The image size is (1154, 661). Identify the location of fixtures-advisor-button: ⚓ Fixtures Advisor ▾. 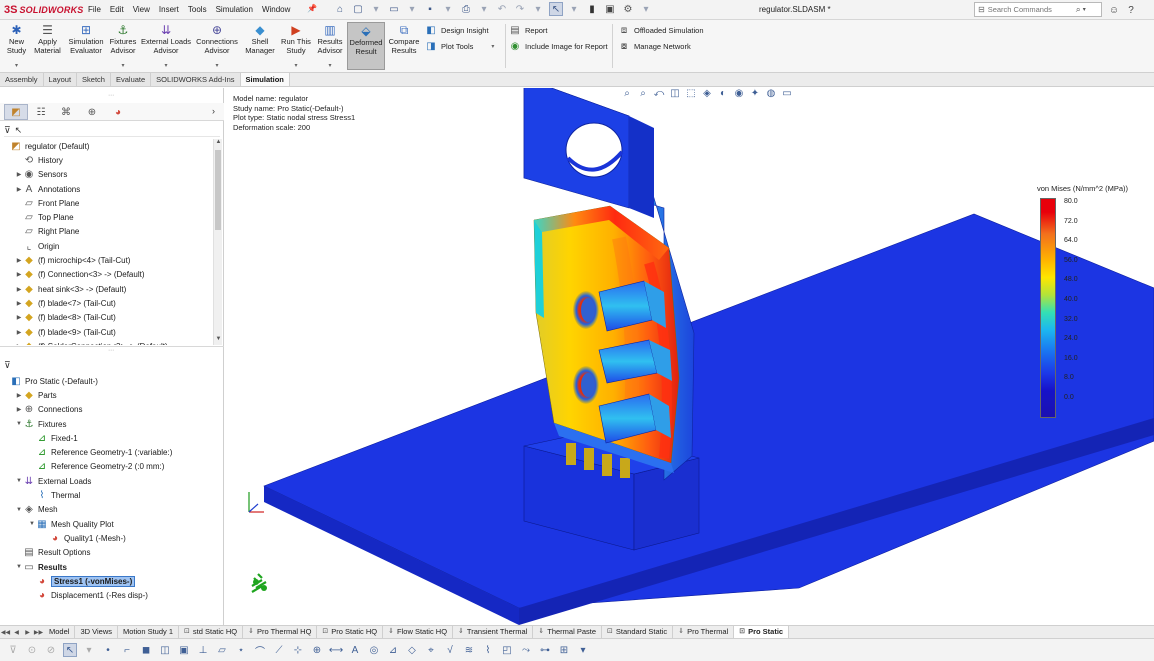
(123, 46).